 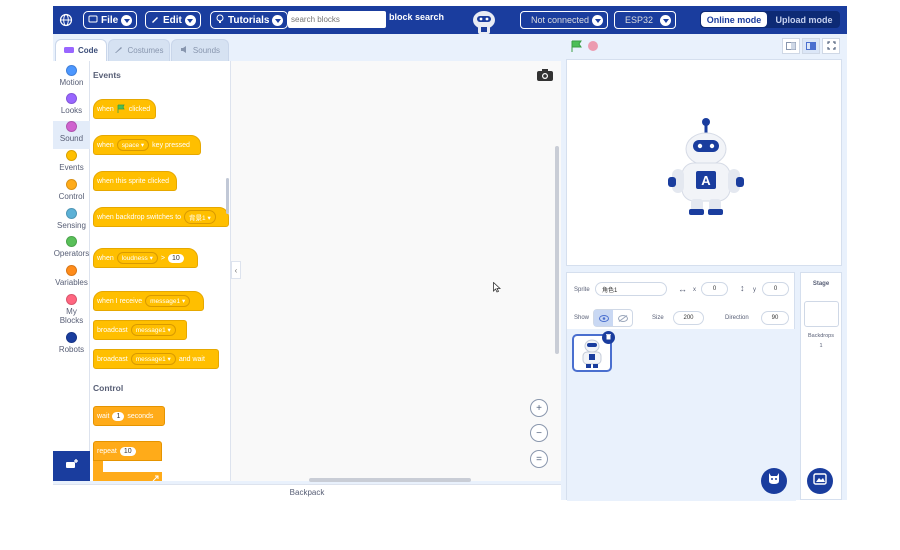 What do you see at coordinates (390, 480) in the screenshot?
I see `script-horizontal-scrollbar` at bounding box center [390, 480].